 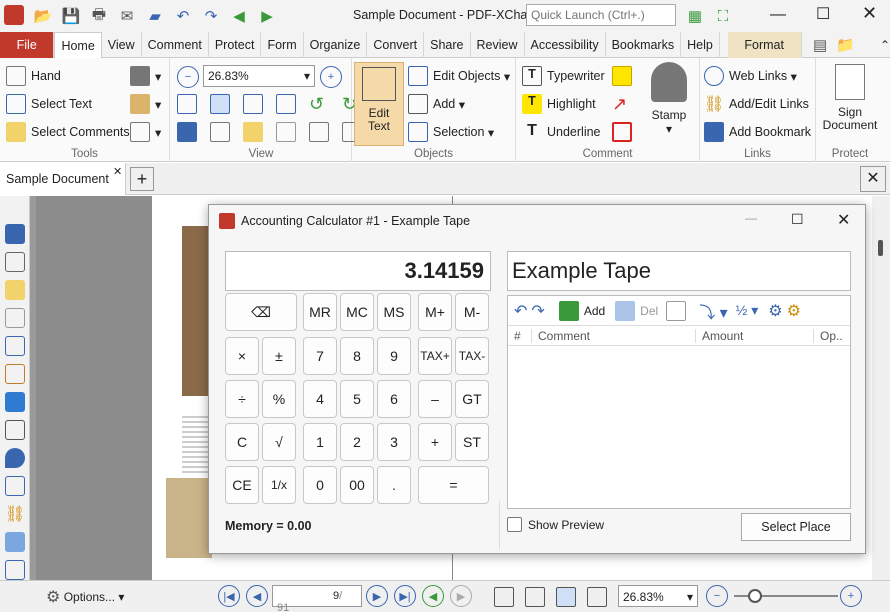 What do you see at coordinates (472, 442) in the screenshot?
I see `key-st: ST` at bounding box center [472, 442].